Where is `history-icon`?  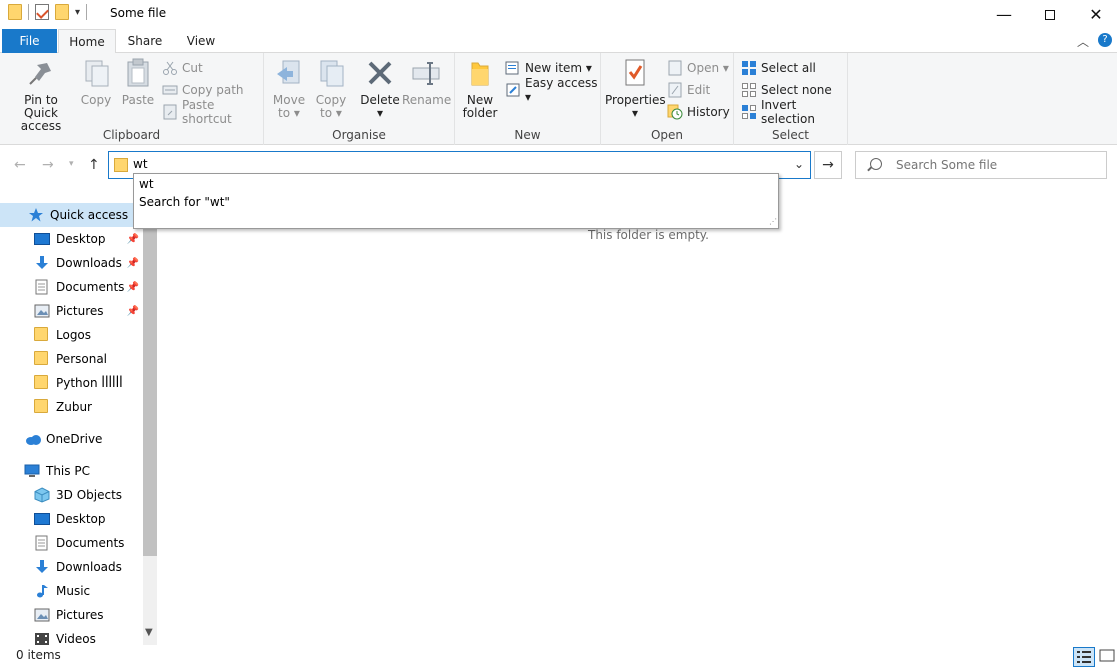
history-icon is located at coordinates (675, 112).